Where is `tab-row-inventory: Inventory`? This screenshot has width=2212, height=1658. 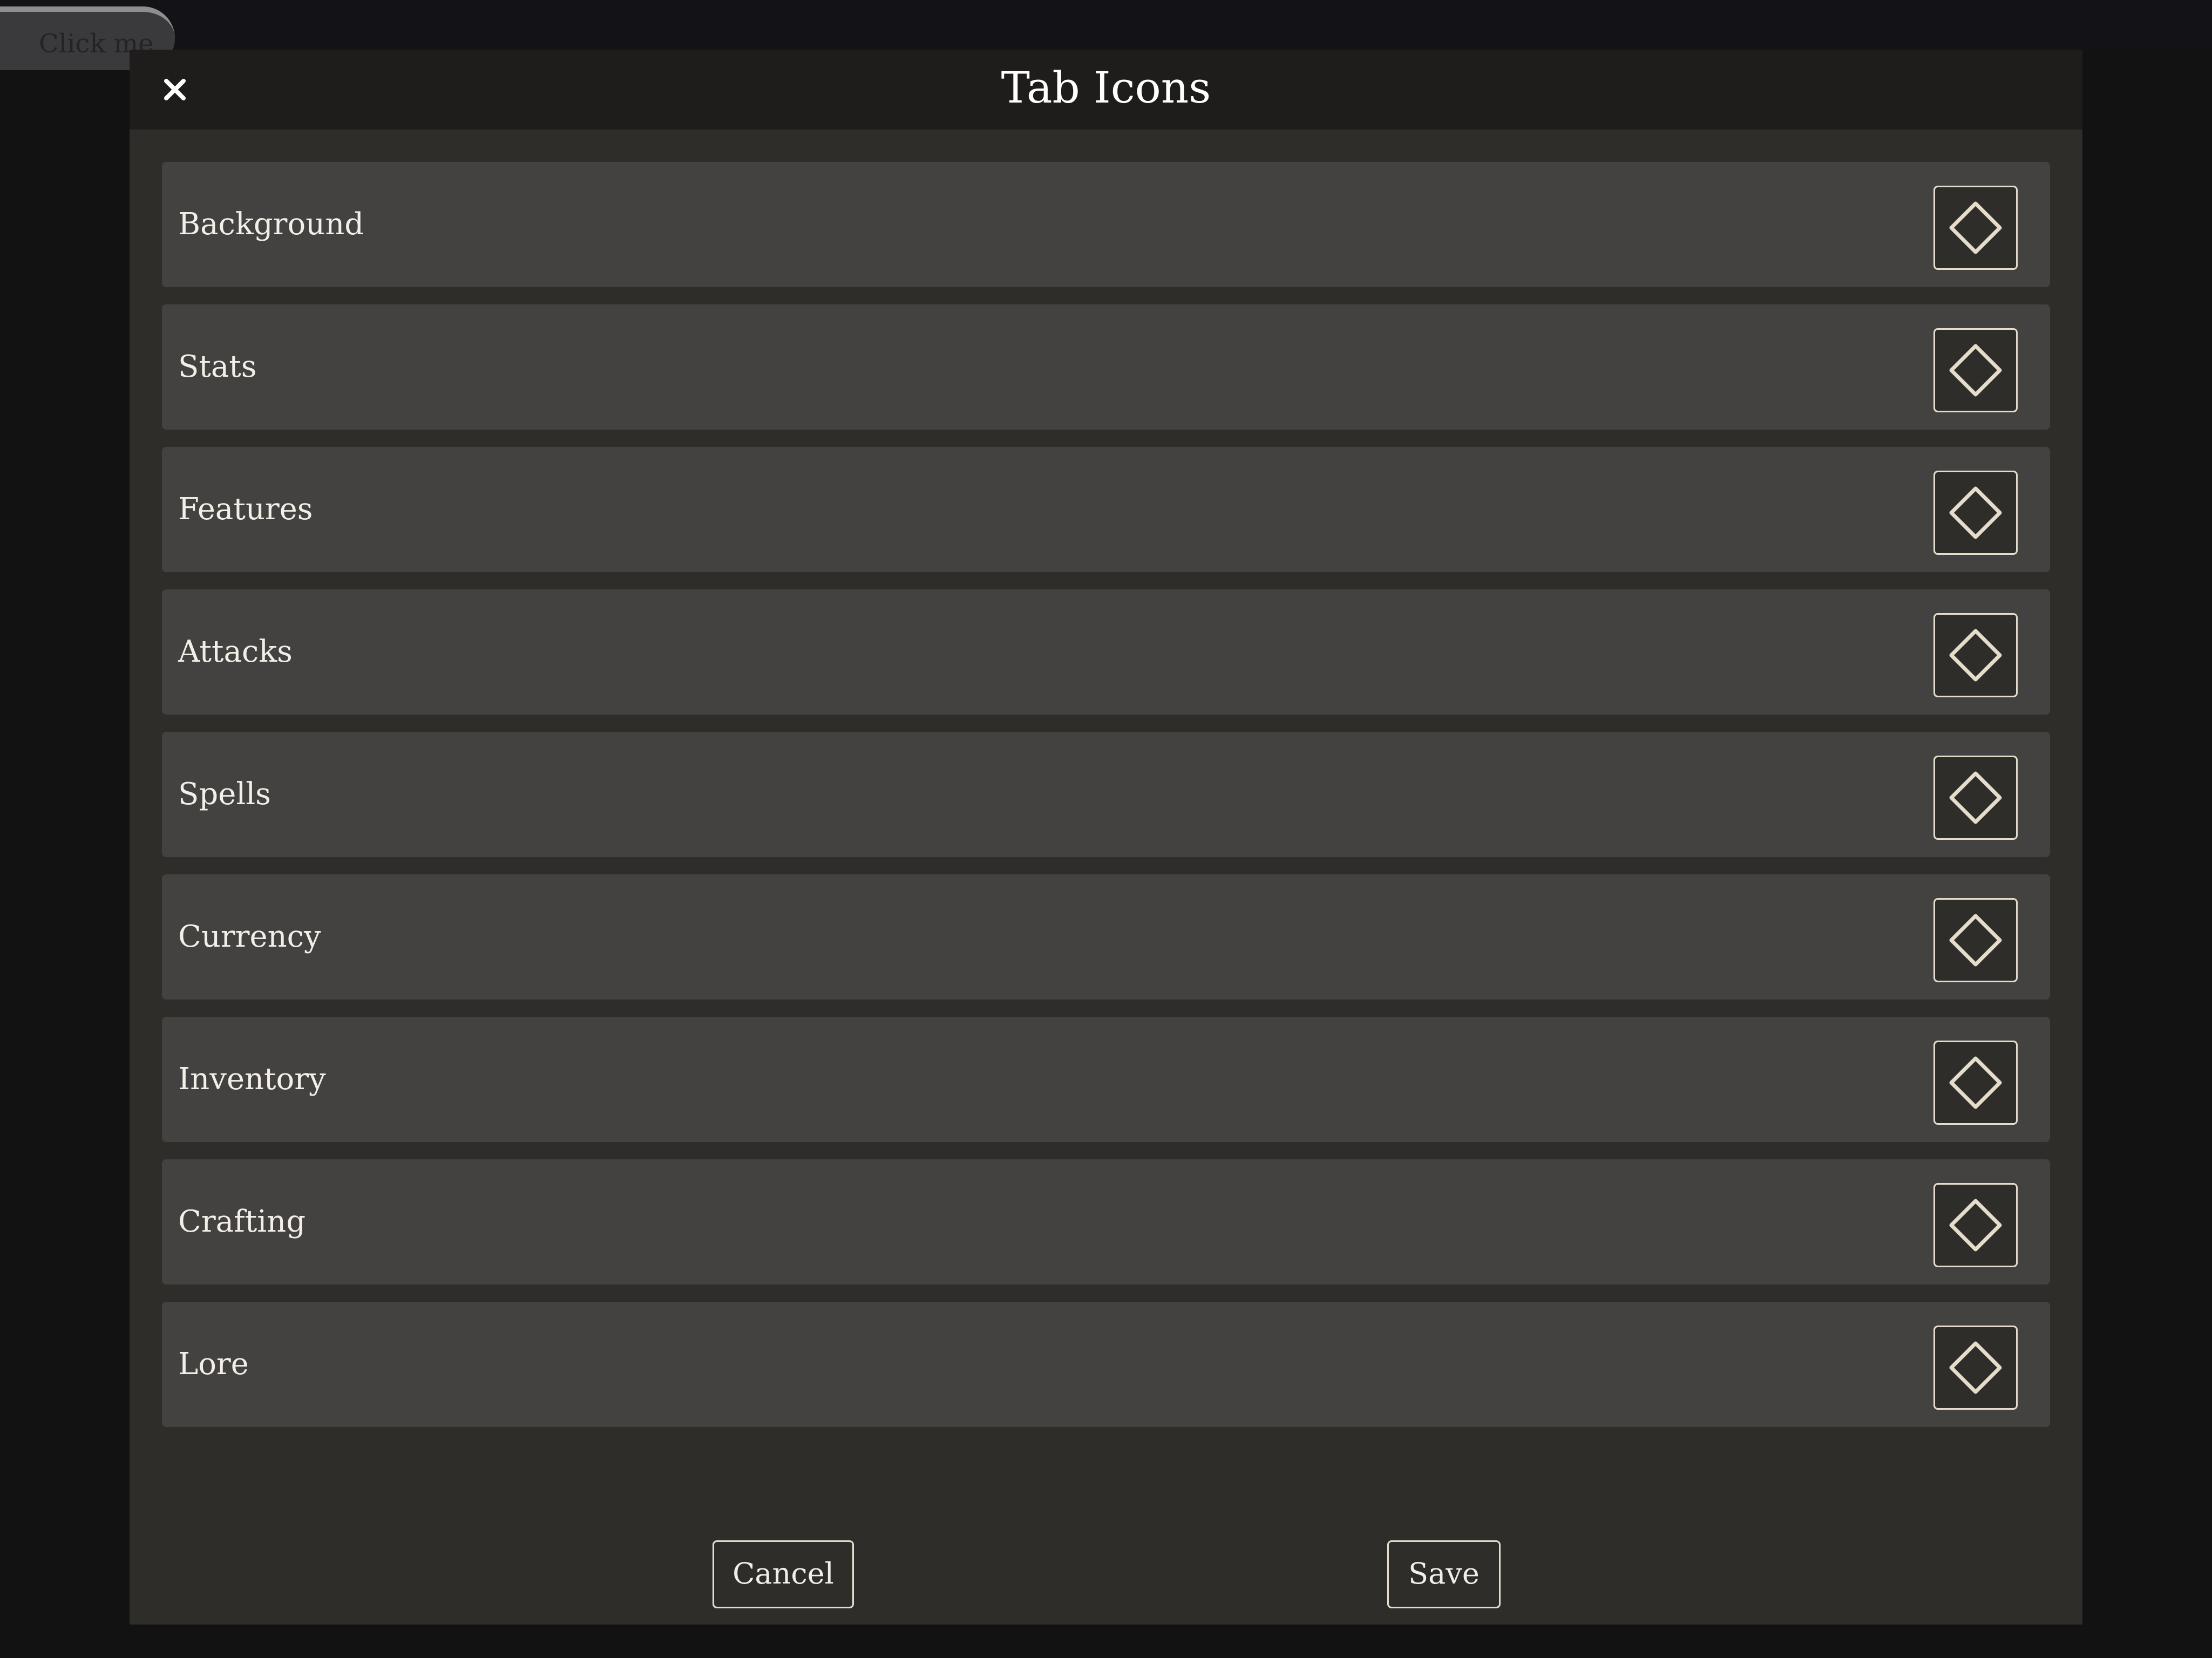
tab-row-inventory: Inventory is located at coordinates (1106, 1079).